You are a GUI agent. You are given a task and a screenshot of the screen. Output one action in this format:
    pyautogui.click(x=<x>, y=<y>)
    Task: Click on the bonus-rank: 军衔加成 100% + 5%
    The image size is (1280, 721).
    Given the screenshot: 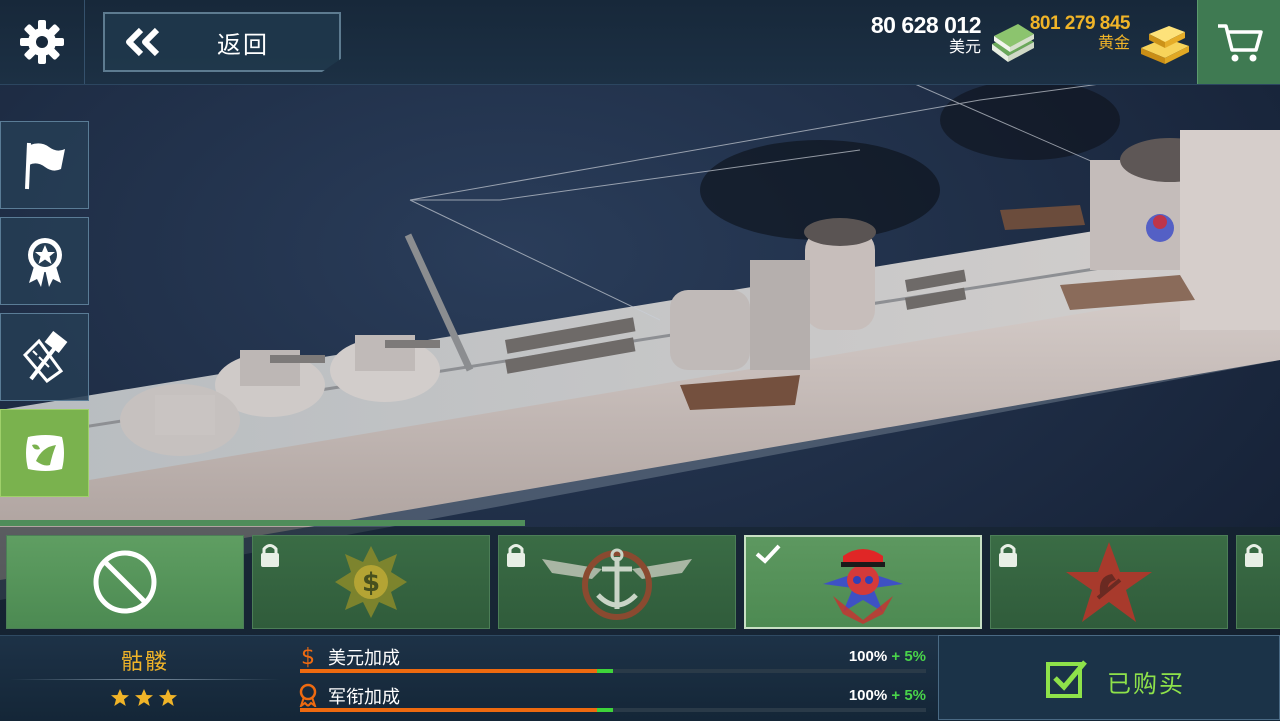 What is the action you would take?
    pyautogui.click(x=613, y=697)
    